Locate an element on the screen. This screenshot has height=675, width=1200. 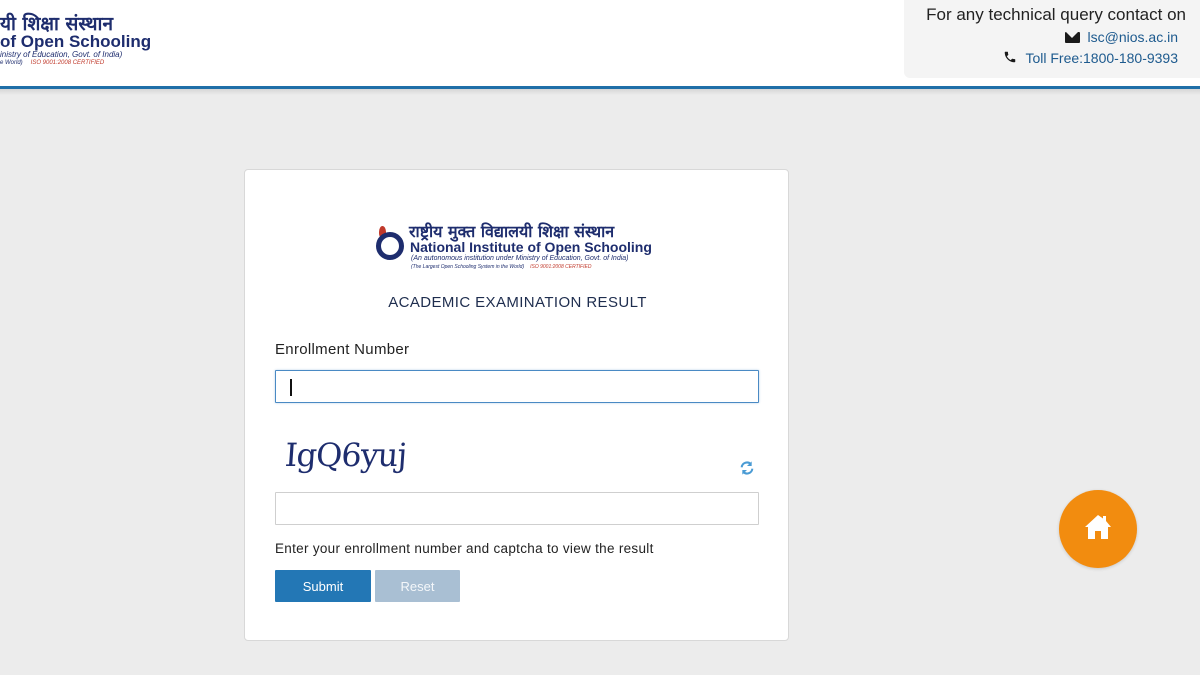
enrollment-input is located at coordinates (517, 386).